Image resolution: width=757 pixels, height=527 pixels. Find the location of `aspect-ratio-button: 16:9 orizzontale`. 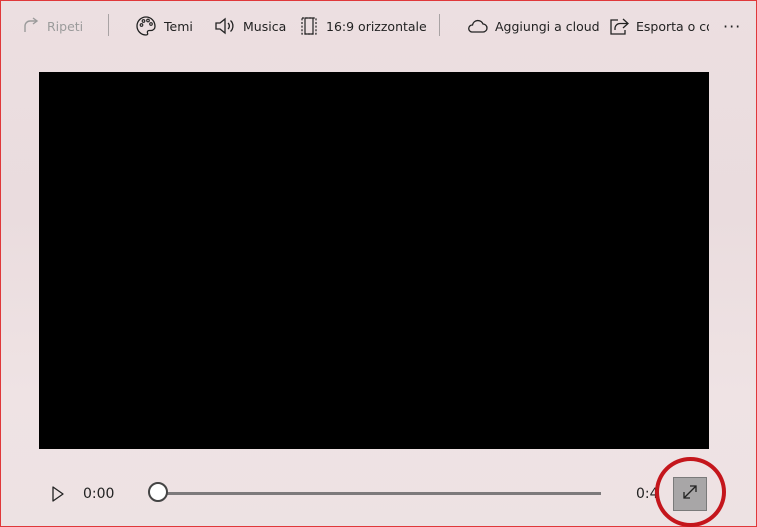

aspect-ratio-button: 16:9 orizzontale is located at coordinates (363, 26).